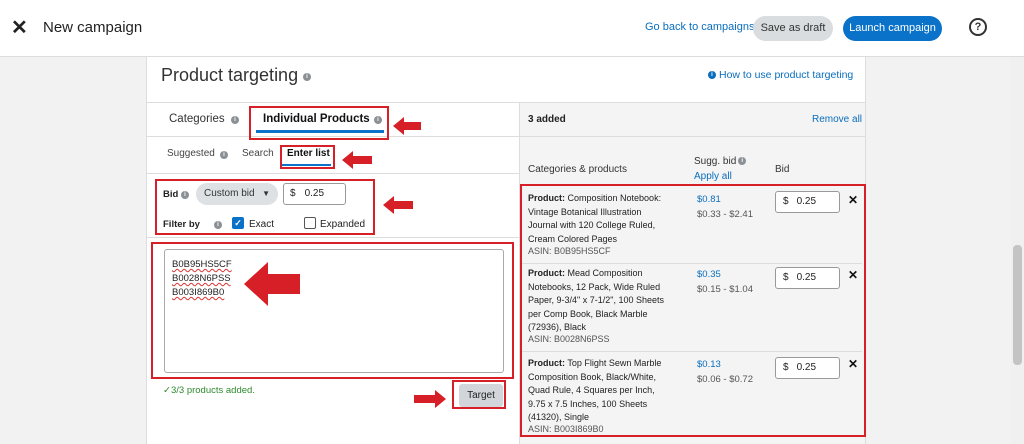 The width and height of the screenshot is (1024, 444). What do you see at coordinates (837, 119) in the screenshot?
I see `remove-all-link: Remove all` at bounding box center [837, 119].